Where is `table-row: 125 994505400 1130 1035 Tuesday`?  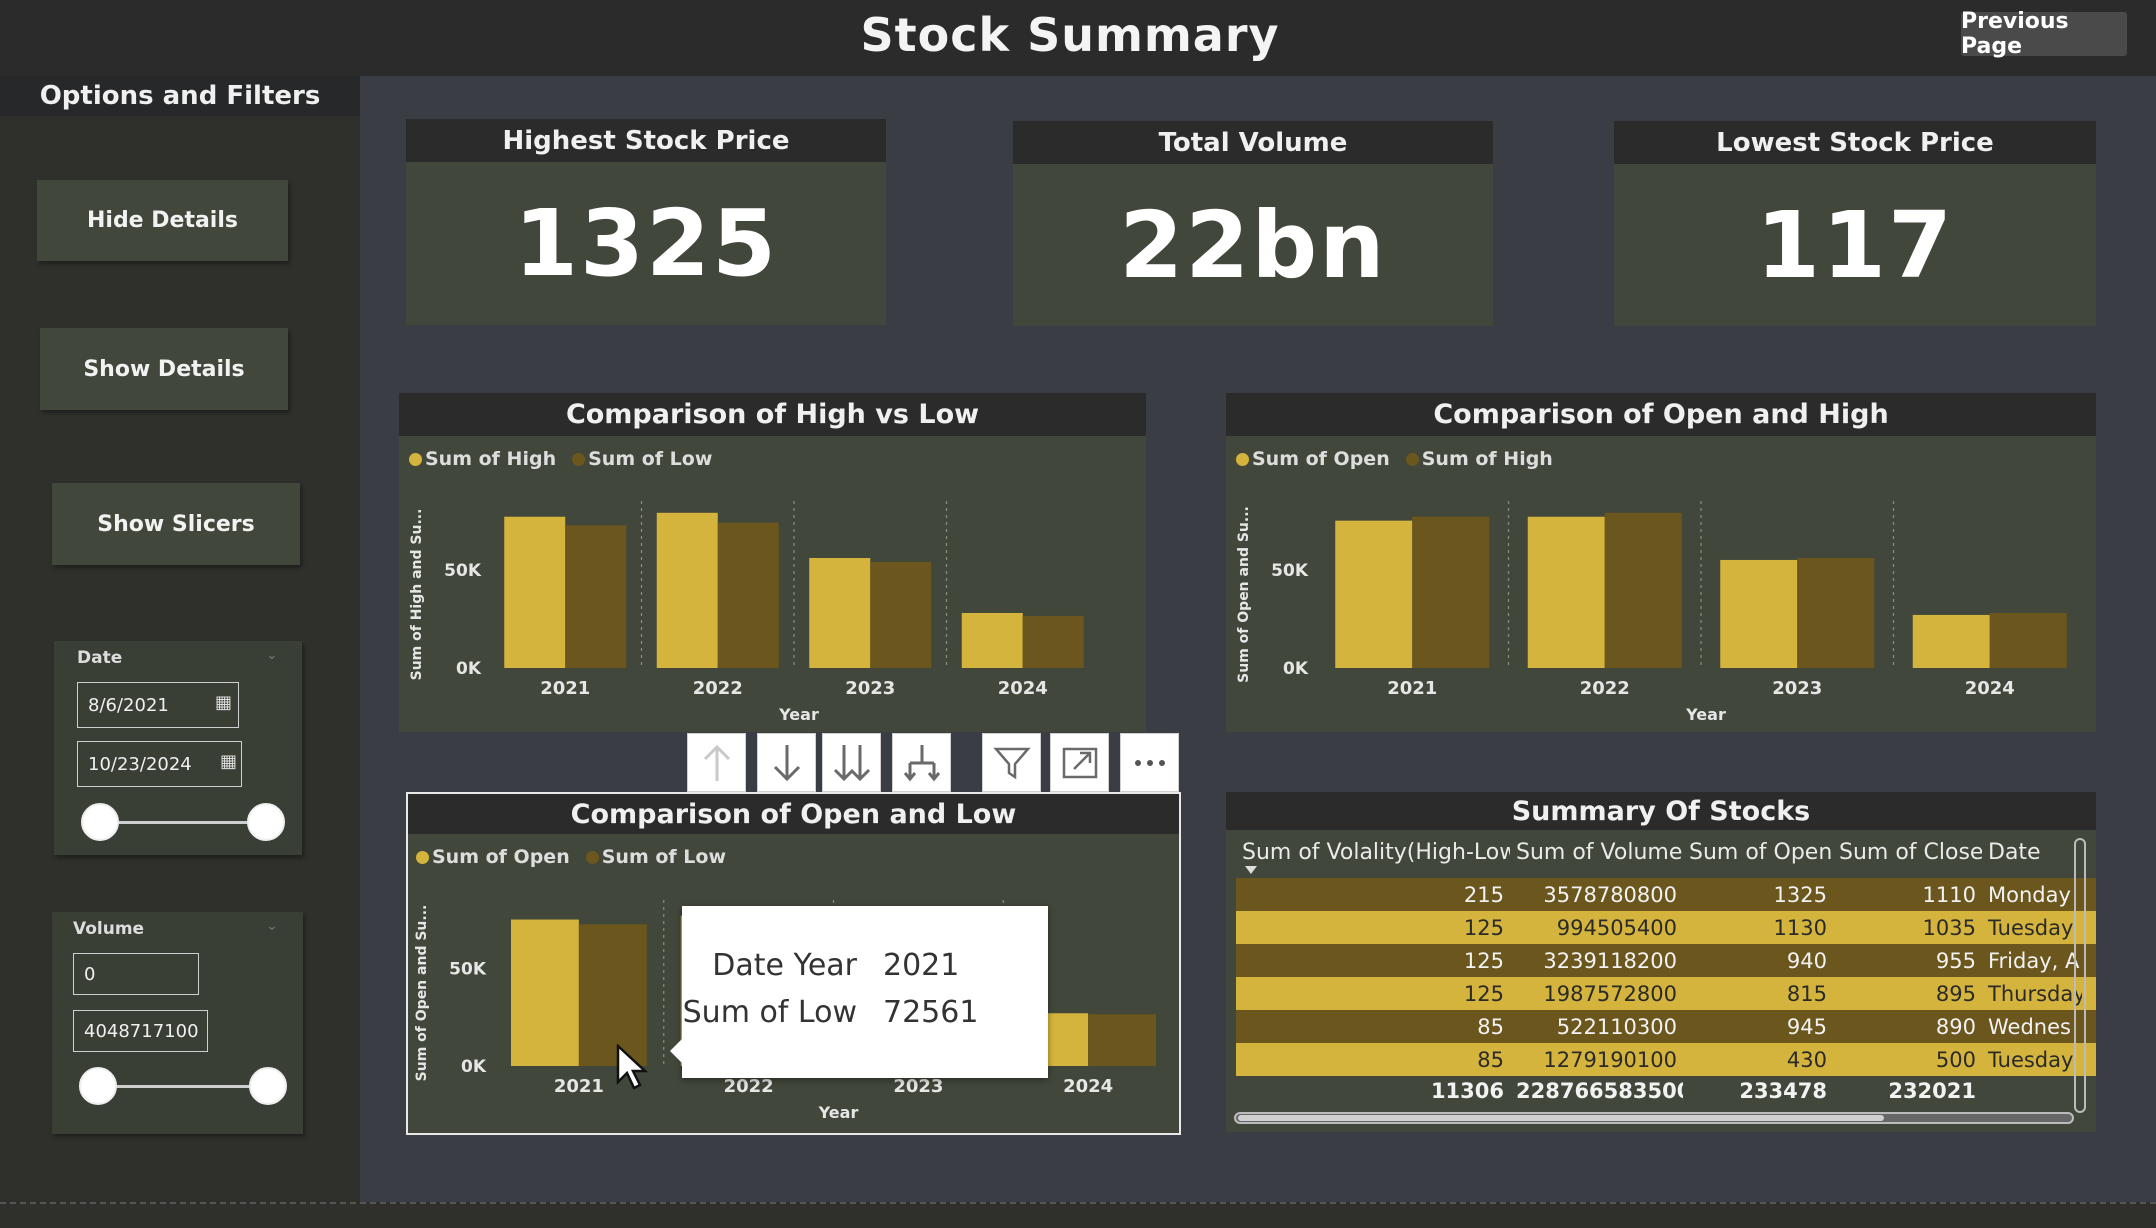
table-row: 125 994505400 1130 1035 Tuesday is located at coordinates (1666, 927).